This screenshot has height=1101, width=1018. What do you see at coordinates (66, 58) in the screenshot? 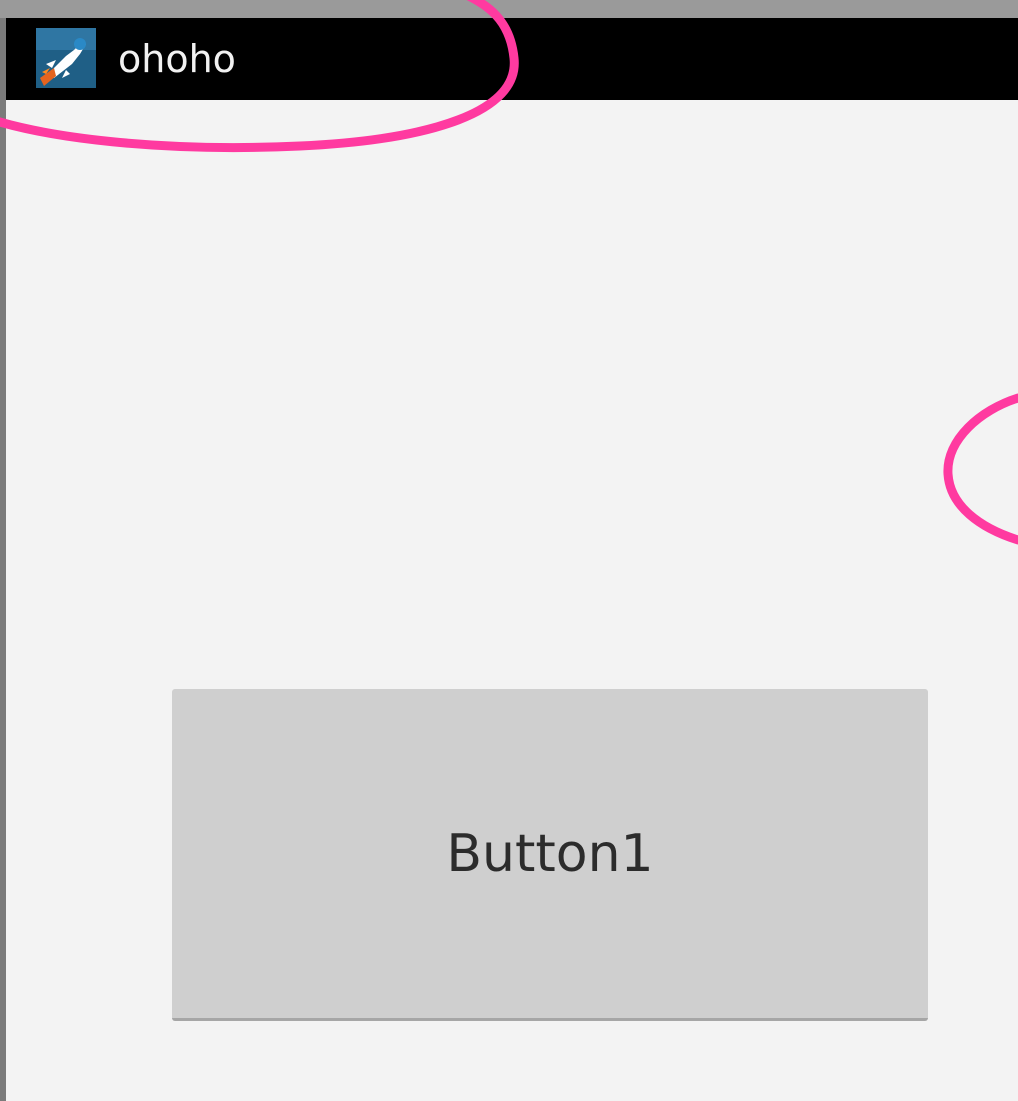
I see `rocket-app-icon` at bounding box center [66, 58].